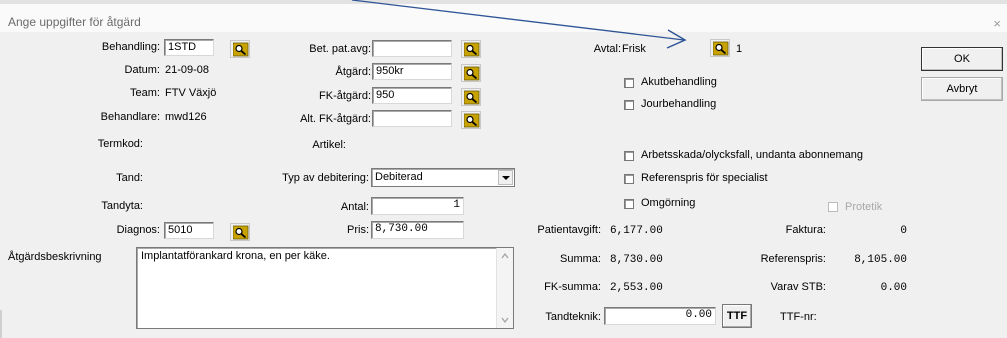  I want to click on omgorning-checkbox, so click(629, 204).